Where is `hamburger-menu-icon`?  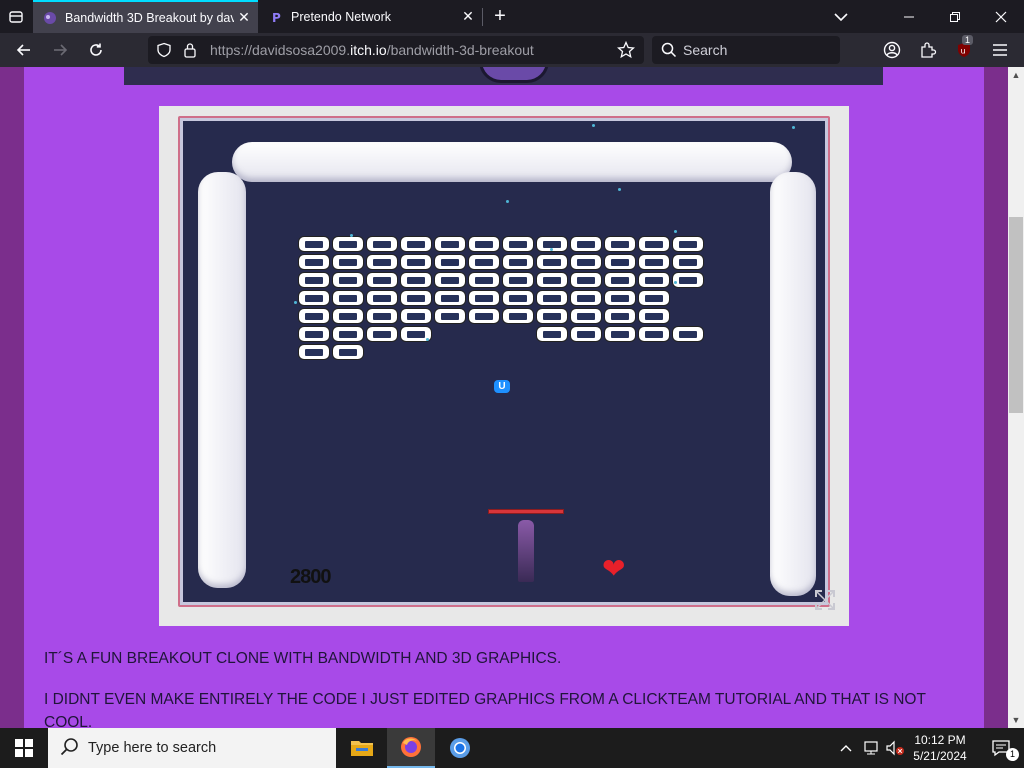 hamburger-menu-icon is located at coordinates (1000, 50).